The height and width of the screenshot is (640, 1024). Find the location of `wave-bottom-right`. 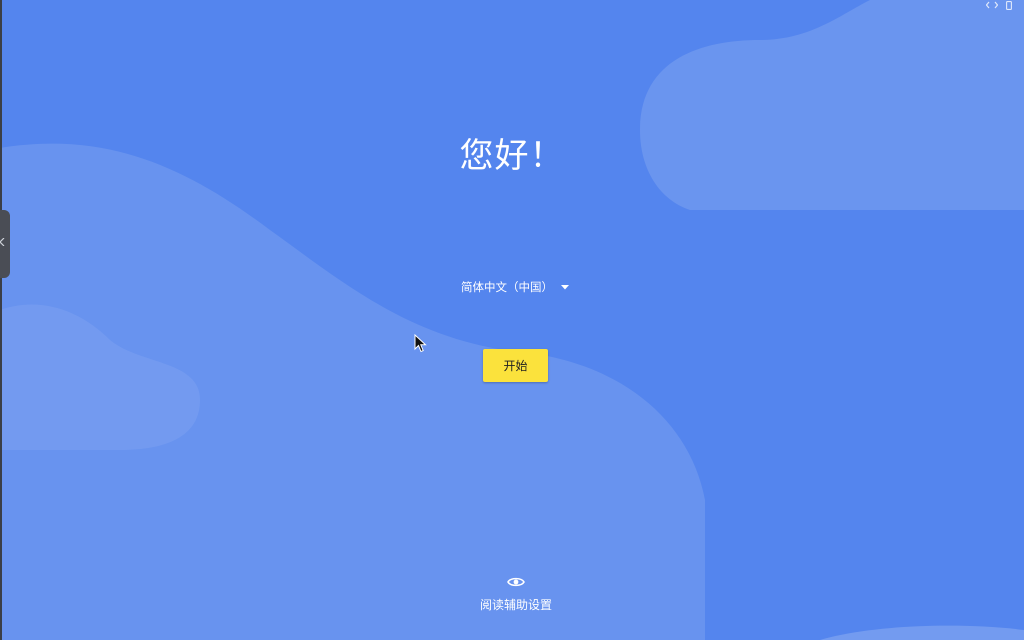

wave-bottom-right is located at coordinates (922, 632).